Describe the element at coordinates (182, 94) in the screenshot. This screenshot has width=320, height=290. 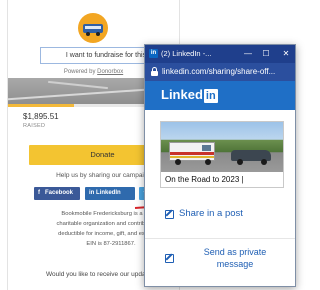
I see `linkedin-logo-word: Linked` at that location.